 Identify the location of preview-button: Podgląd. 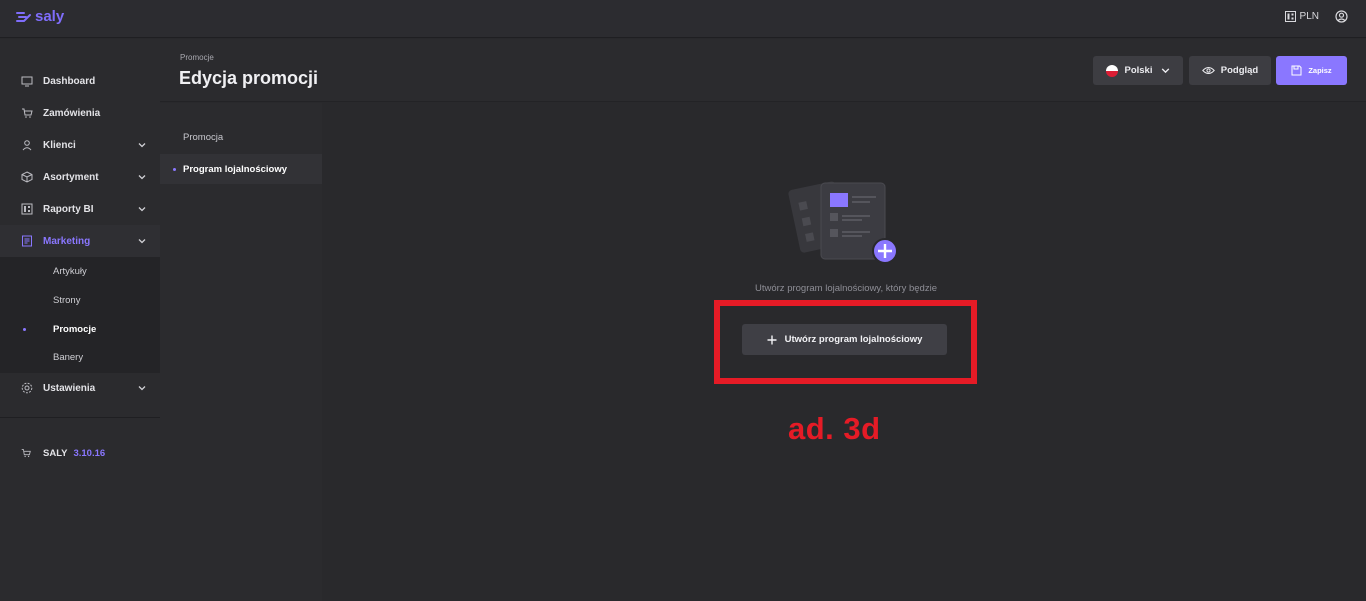
(1230, 70).